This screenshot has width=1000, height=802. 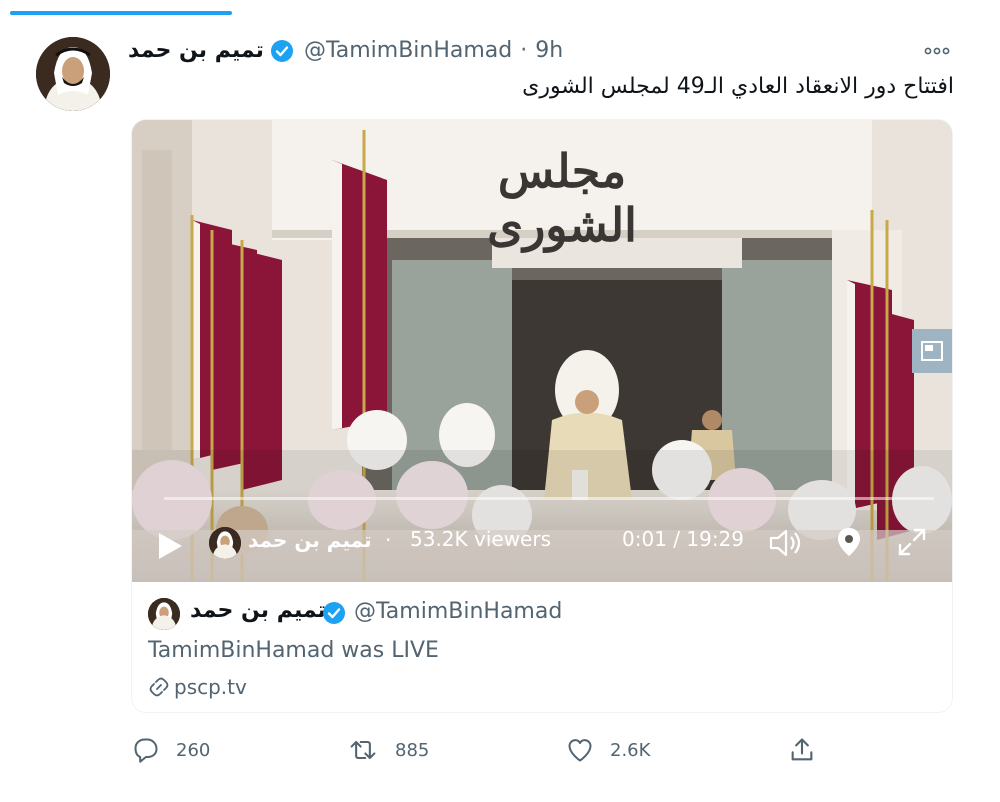 What do you see at coordinates (388, 750) in the screenshot?
I see `retweet-button: 885` at bounding box center [388, 750].